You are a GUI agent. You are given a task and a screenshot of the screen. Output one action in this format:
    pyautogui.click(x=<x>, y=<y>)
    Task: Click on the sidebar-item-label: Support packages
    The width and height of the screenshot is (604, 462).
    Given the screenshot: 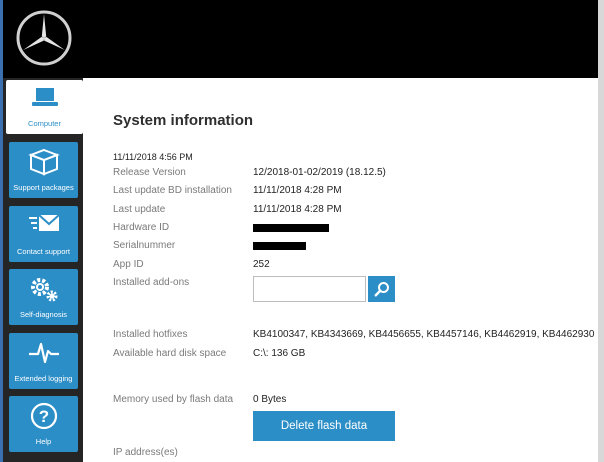 What is the action you would take?
    pyautogui.click(x=43, y=187)
    